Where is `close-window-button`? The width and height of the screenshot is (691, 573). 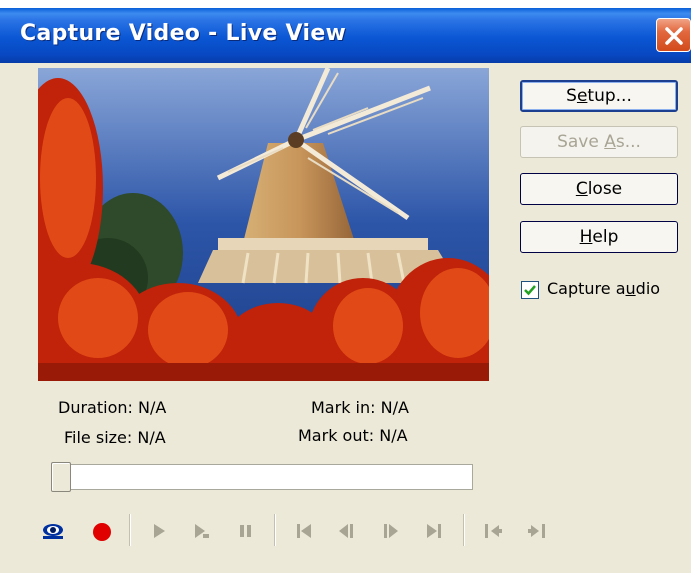 close-window-button is located at coordinates (673, 35).